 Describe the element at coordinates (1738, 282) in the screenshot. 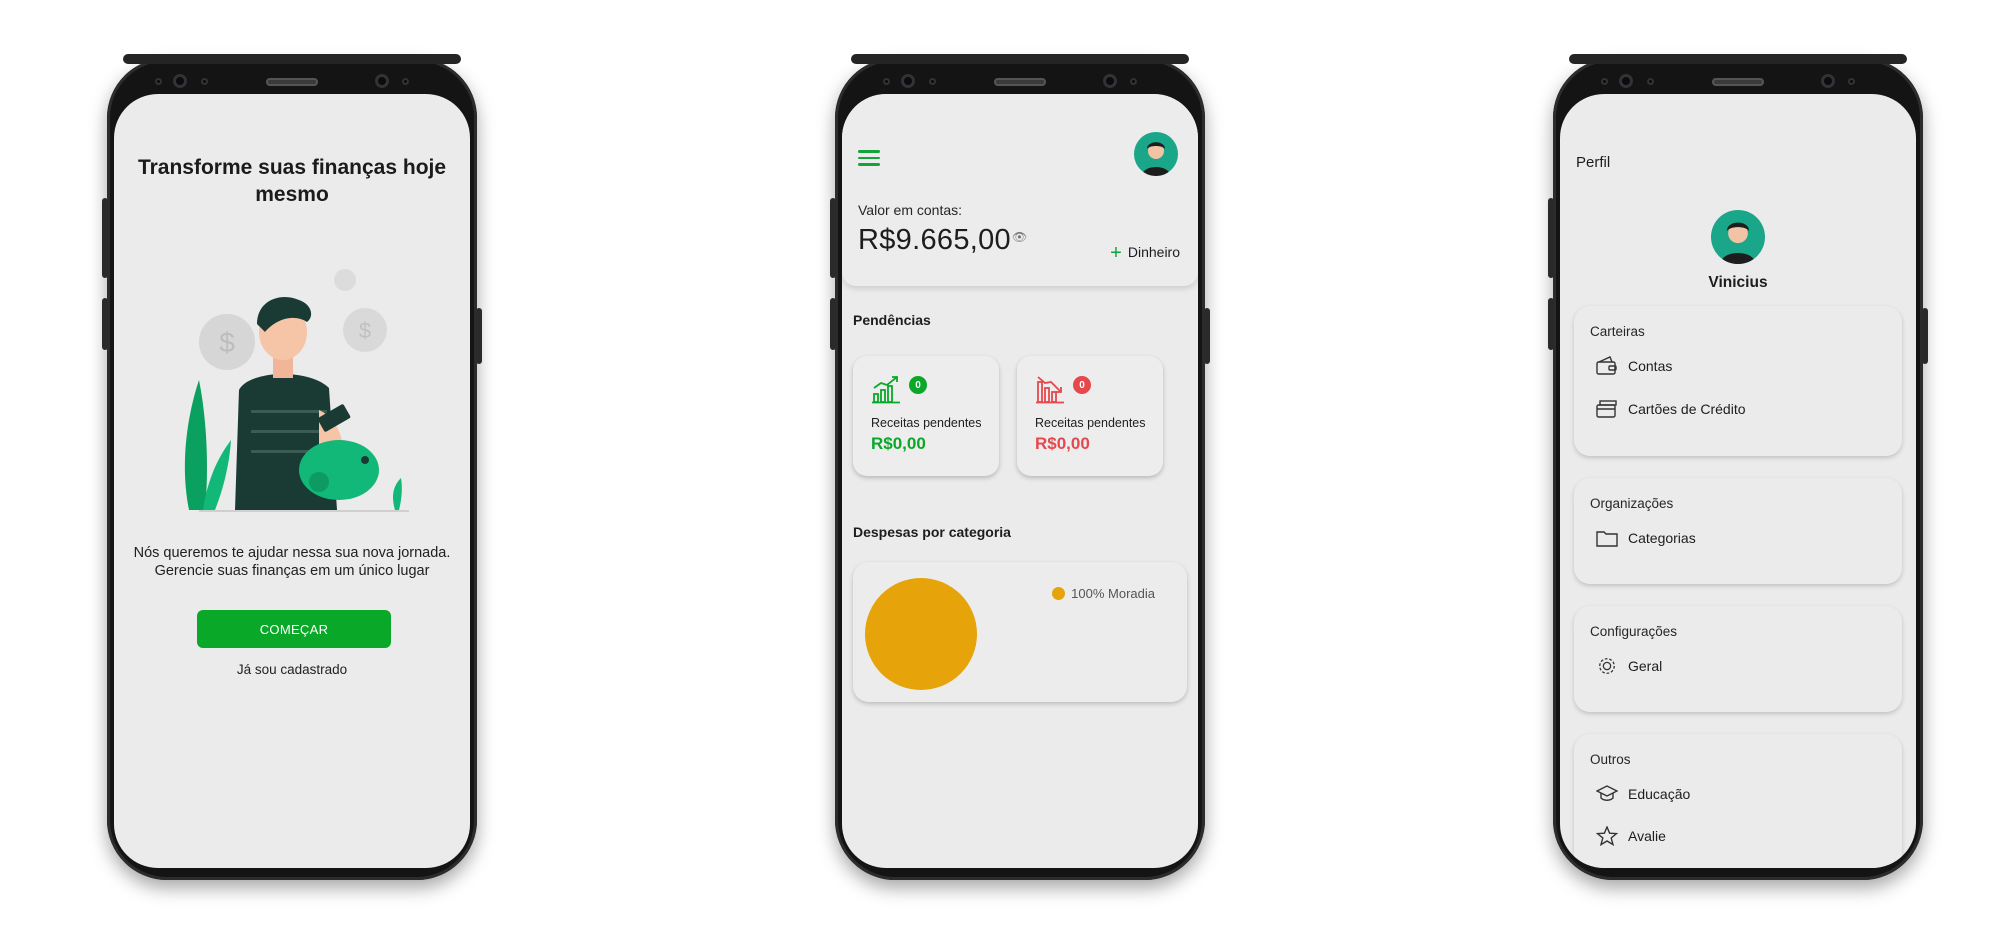

I see `user-name: Vinicius` at that location.